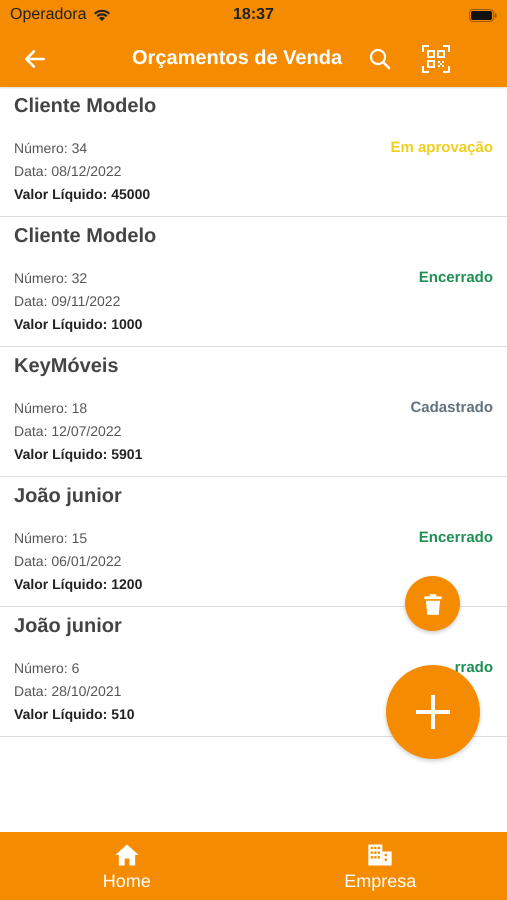 Image resolution: width=507 pixels, height=900 pixels. What do you see at coordinates (68, 171) in the screenshot?
I see `quote-date: Data: 08/12/2022` at bounding box center [68, 171].